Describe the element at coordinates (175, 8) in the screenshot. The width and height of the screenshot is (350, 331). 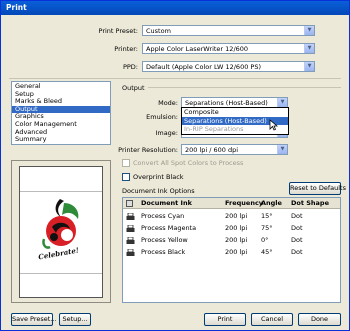
I see `window-title: Print` at that location.